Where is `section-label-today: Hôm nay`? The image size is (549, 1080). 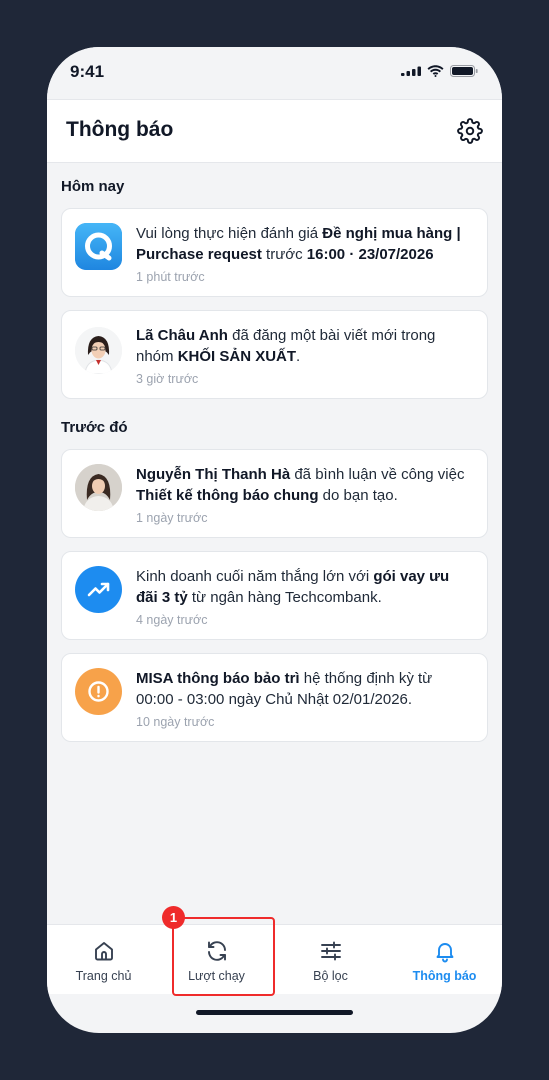
section-label-today: Hôm nay is located at coordinates (93, 186).